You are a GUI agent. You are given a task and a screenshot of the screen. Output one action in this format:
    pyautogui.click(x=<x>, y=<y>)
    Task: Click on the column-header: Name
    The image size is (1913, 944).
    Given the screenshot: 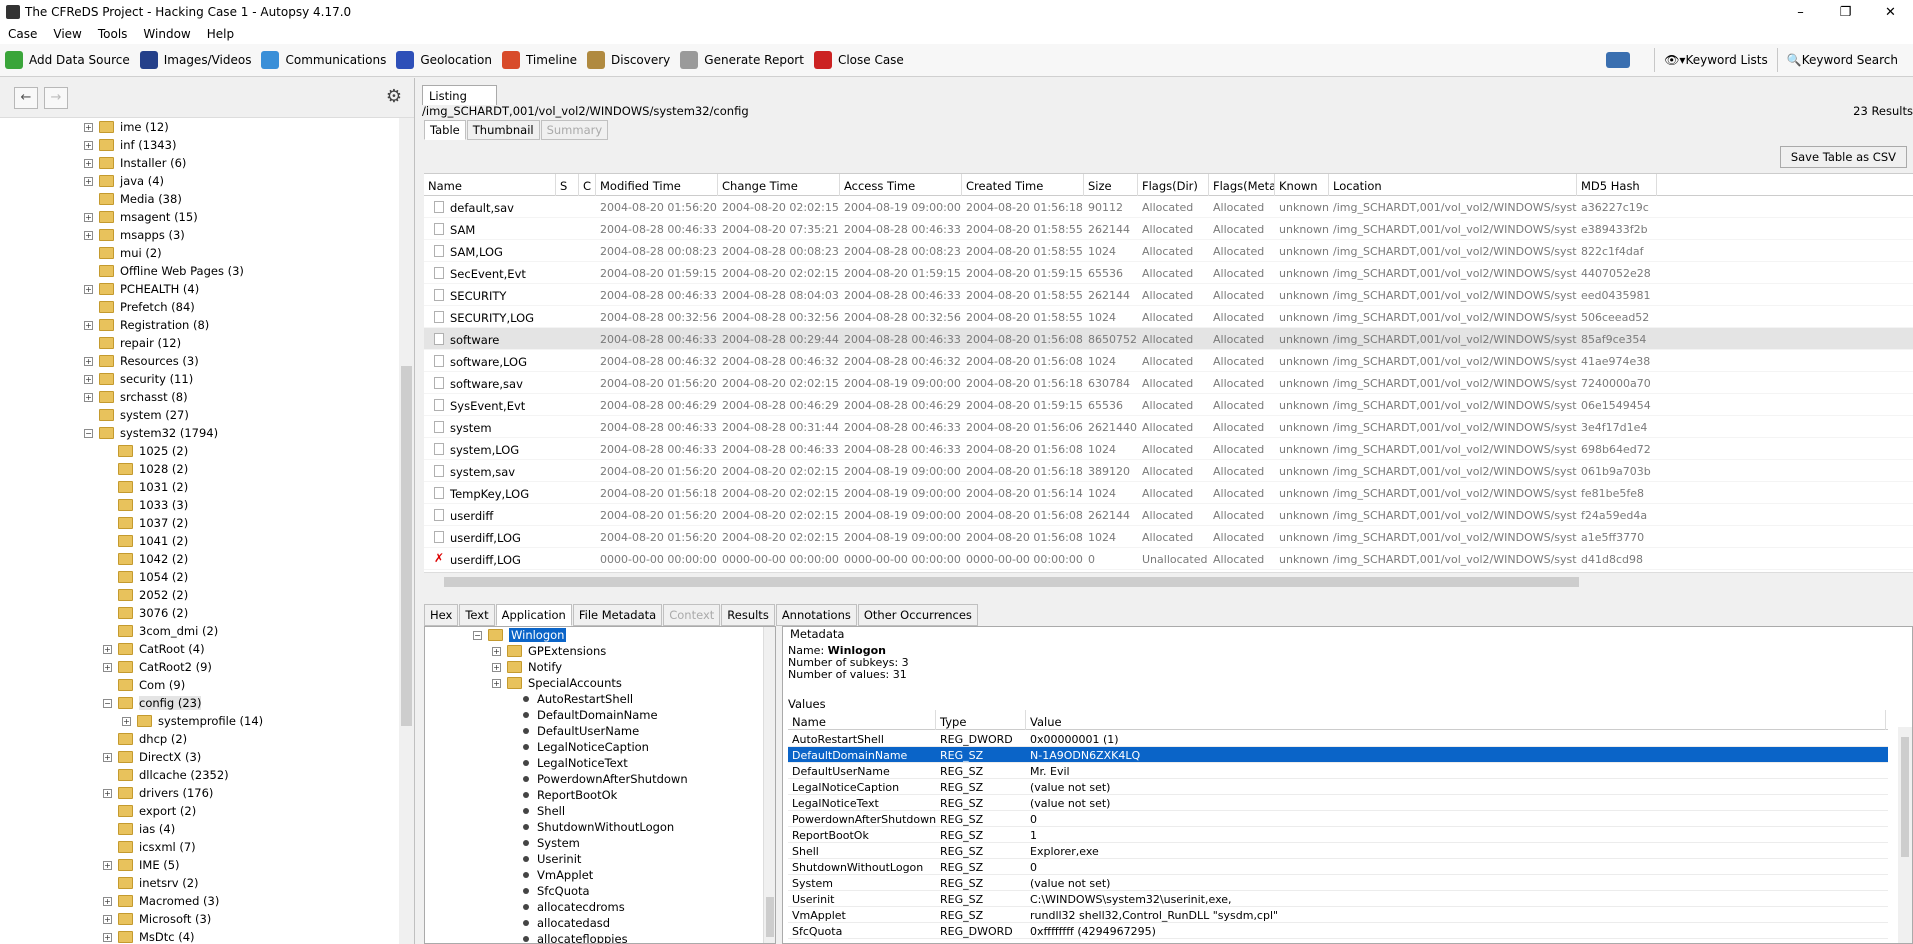 What is the action you would take?
    pyautogui.click(x=490, y=185)
    